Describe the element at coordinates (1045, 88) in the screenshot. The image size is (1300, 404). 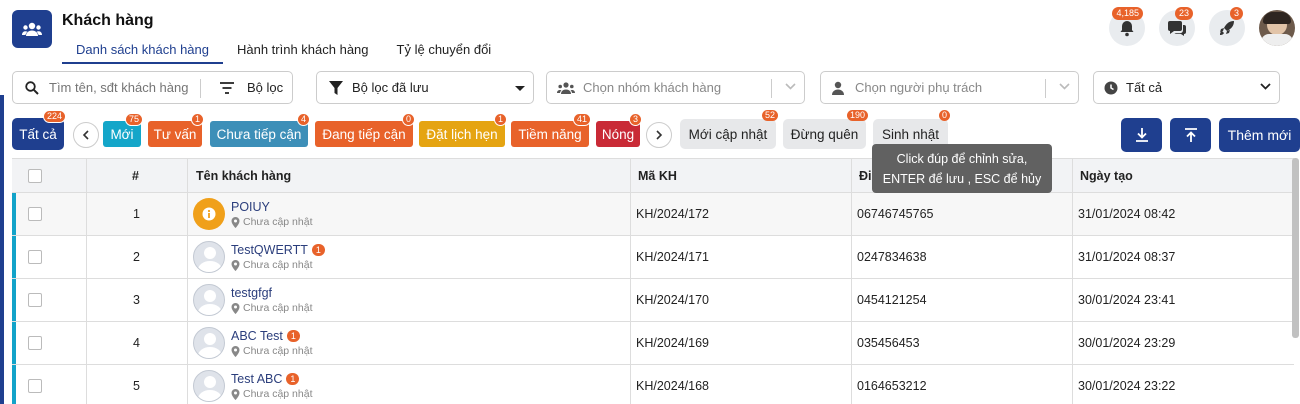
I see `divider` at that location.